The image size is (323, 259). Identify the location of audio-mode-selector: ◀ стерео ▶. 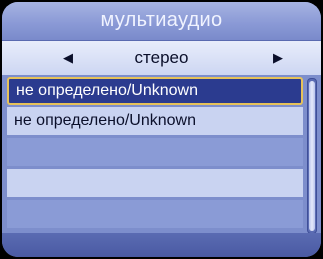
(161, 58).